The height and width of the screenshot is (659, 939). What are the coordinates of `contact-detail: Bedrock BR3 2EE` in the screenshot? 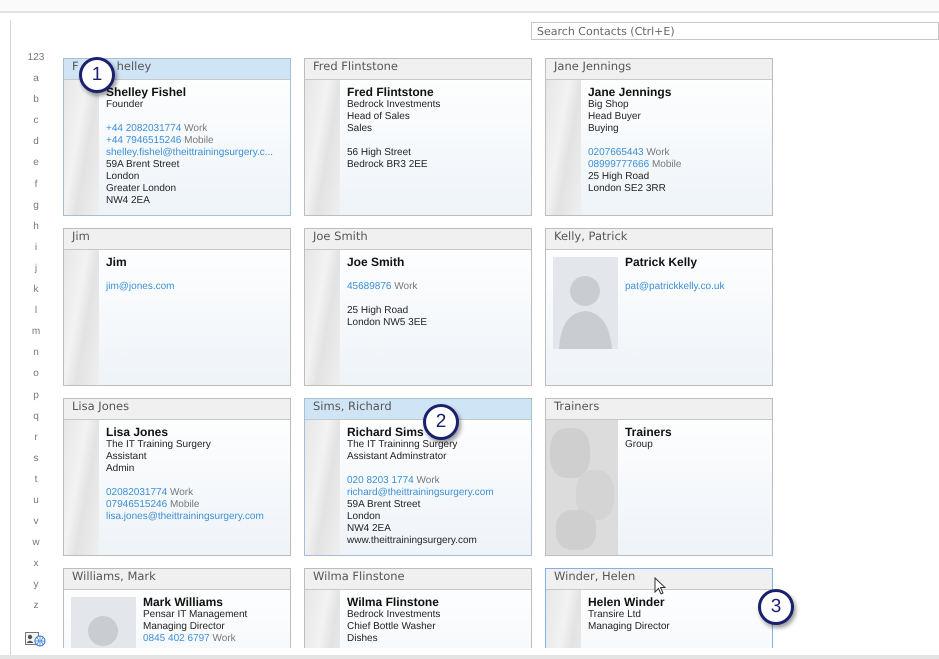 It's located at (388, 165).